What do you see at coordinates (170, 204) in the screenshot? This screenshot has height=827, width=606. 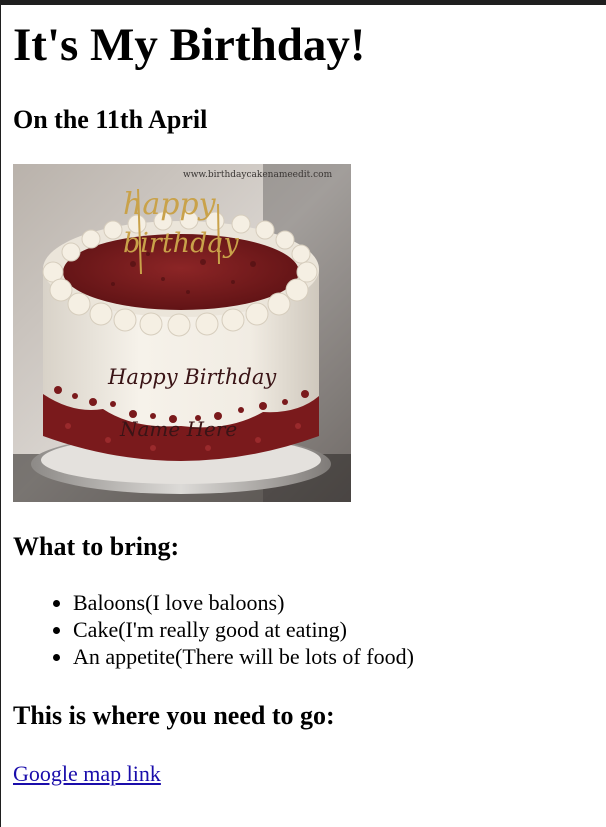 I see `topper-text-happy: happy` at bounding box center [170, 204].